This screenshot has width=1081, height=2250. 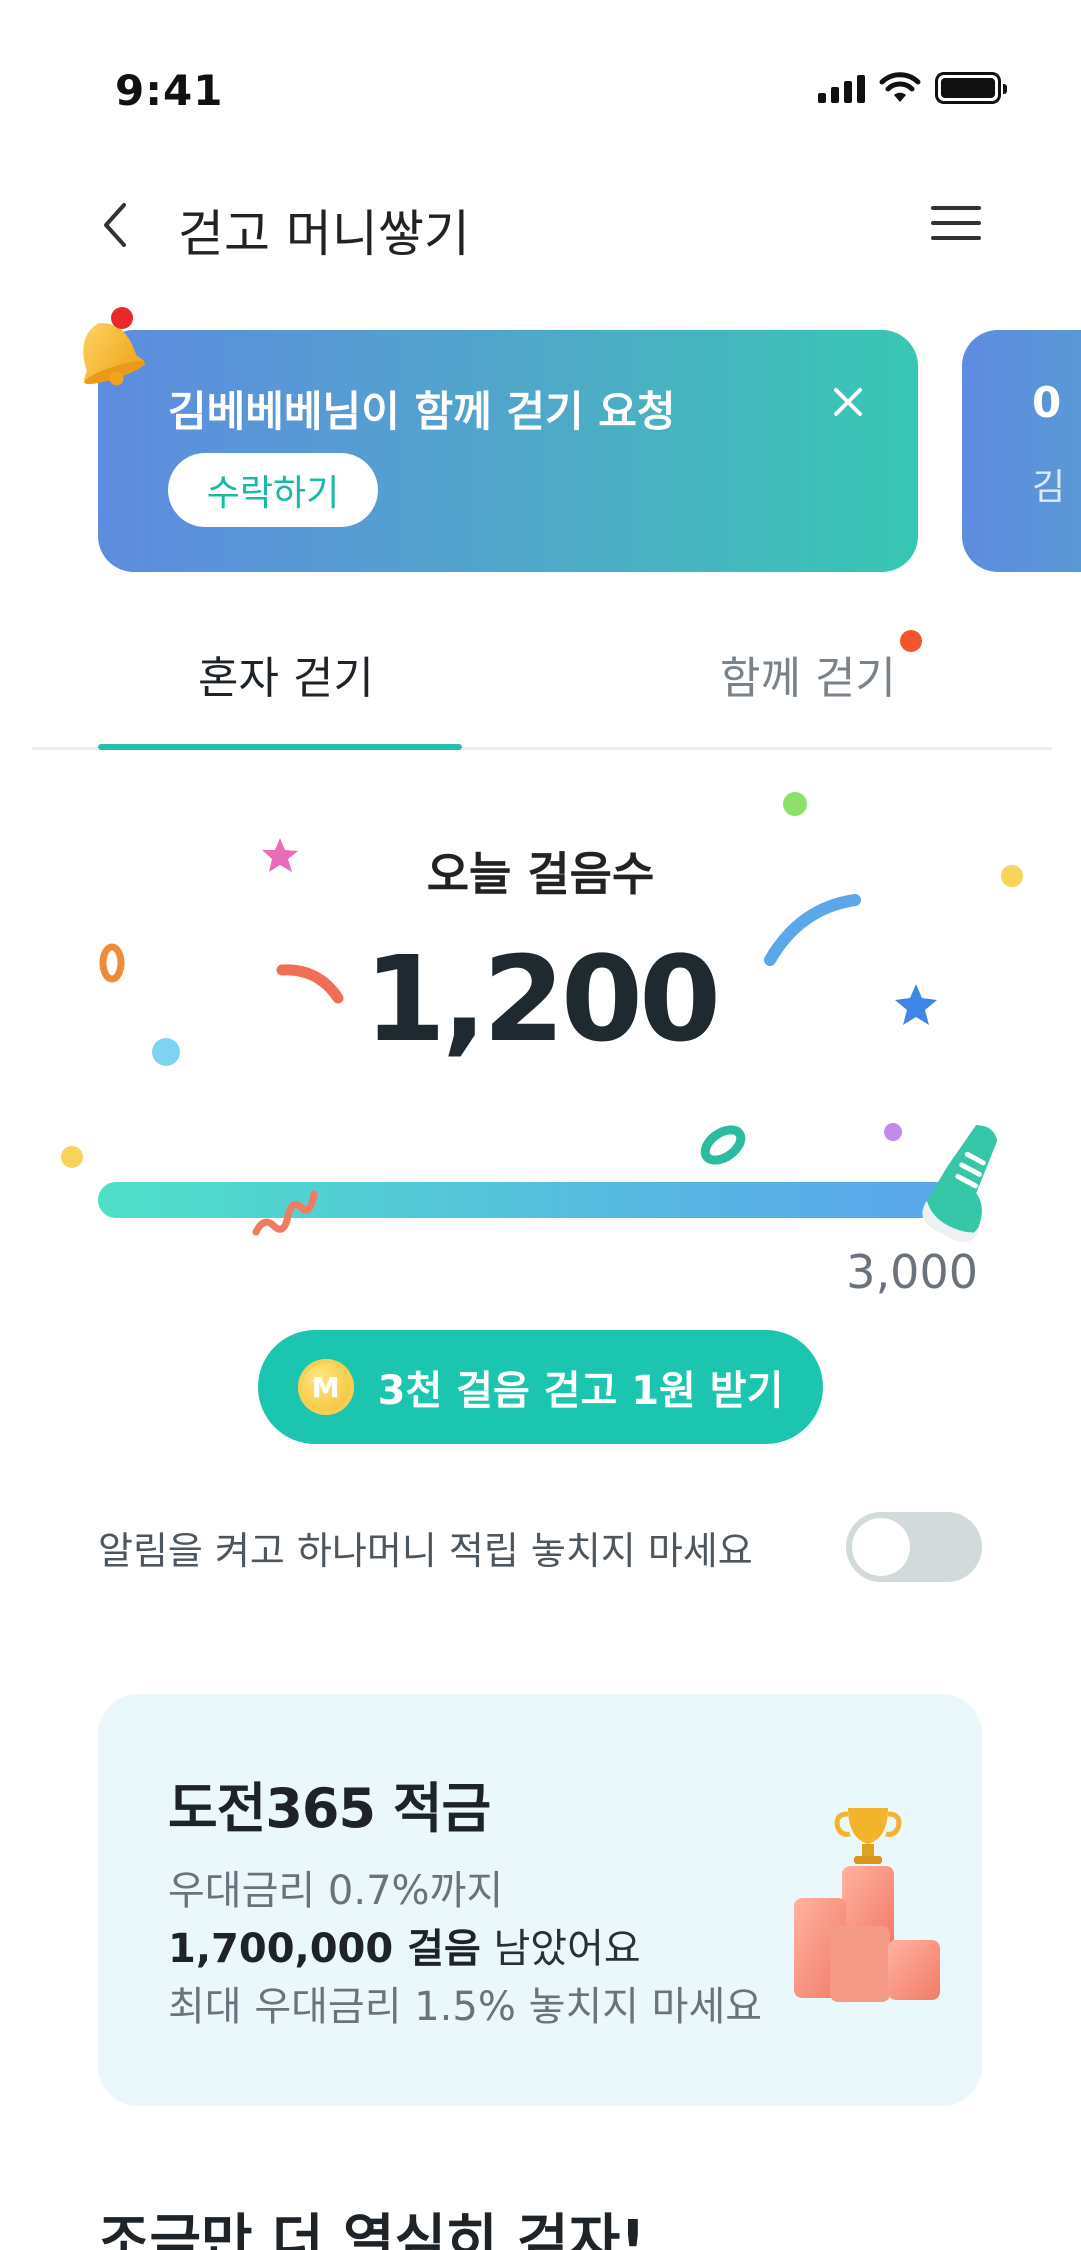 I want to click on bell-icon, so click(x=114, y=346).